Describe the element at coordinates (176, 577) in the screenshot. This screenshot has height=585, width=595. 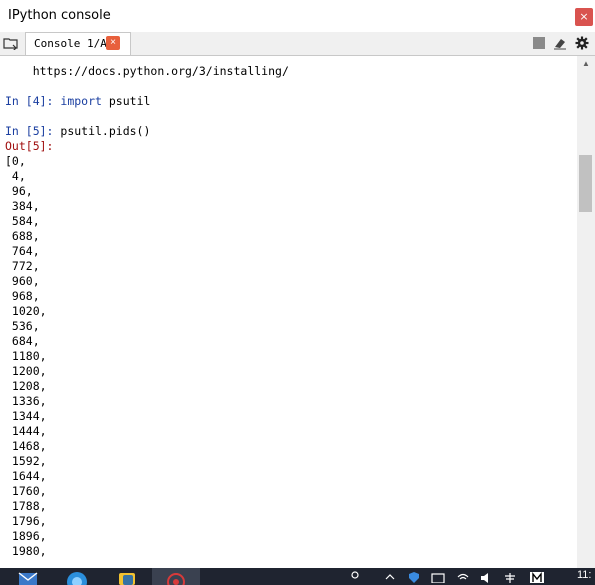
I see `spyder-app-icon` at that location.